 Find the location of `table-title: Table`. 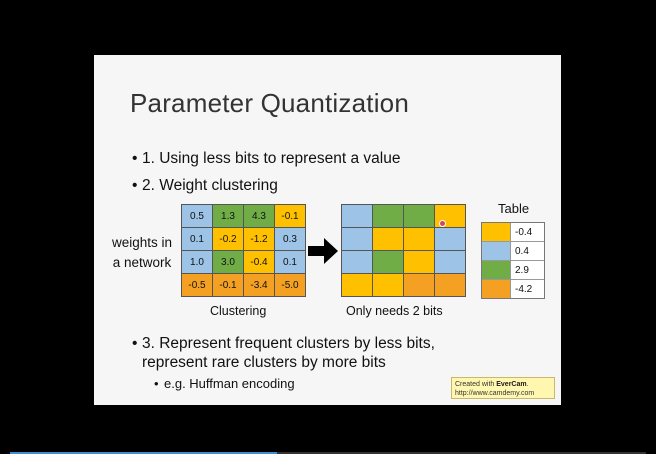

table-title: Table is located at coordinates (514, 208).